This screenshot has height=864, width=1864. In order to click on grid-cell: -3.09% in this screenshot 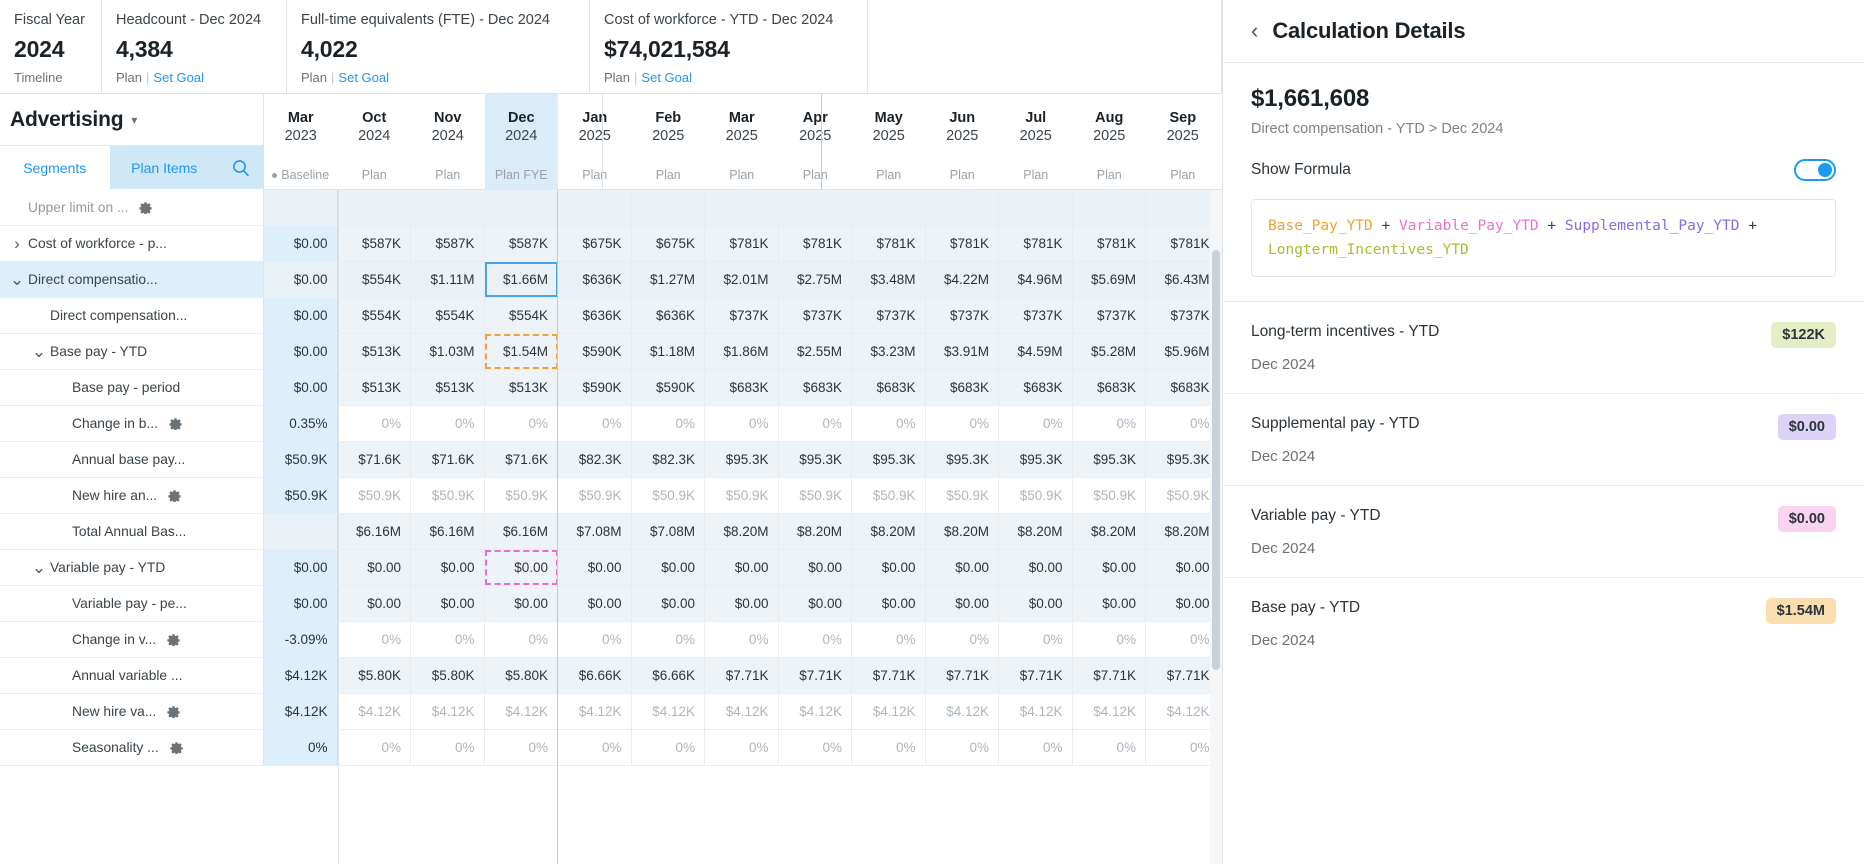, I will do `click(301, 639)`.